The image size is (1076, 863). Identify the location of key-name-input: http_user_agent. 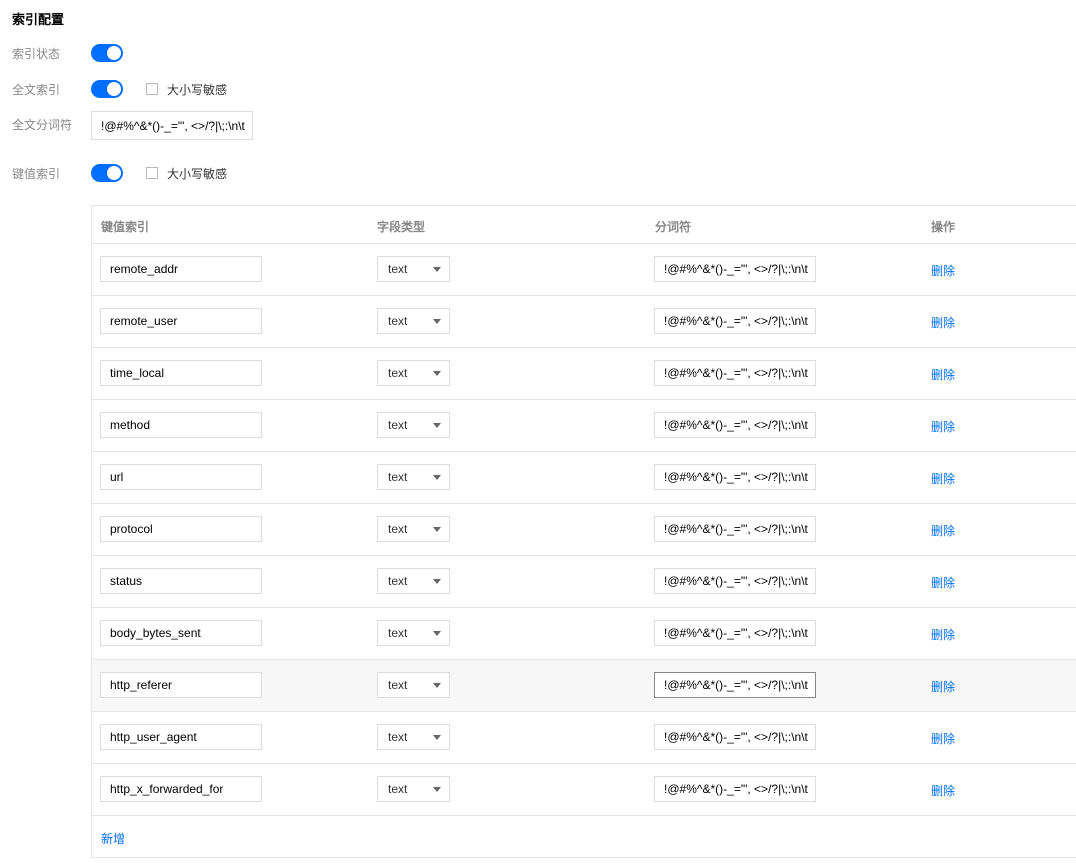
(181, 737).